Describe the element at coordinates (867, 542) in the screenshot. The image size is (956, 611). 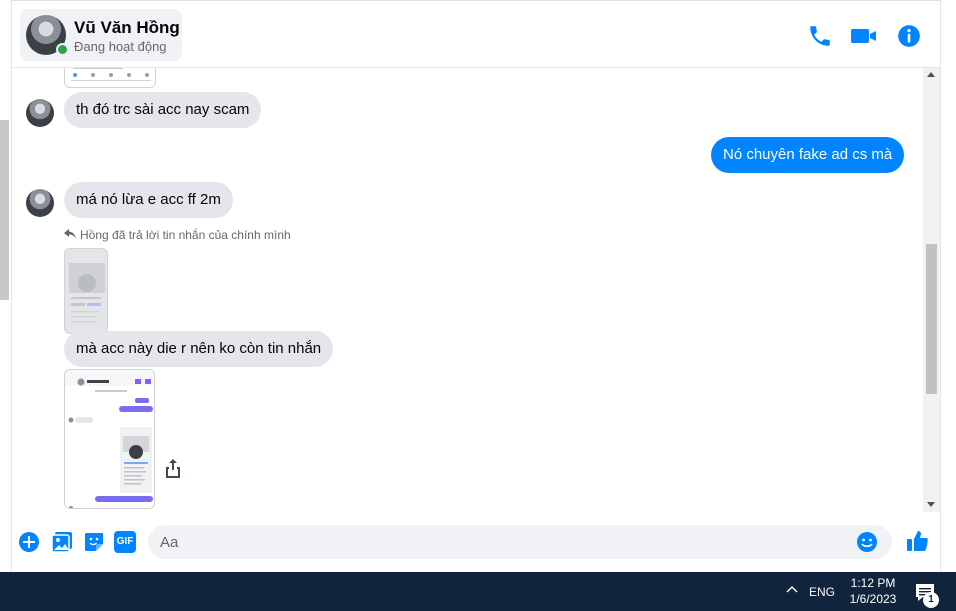
I see `emoji-icon` at that location.